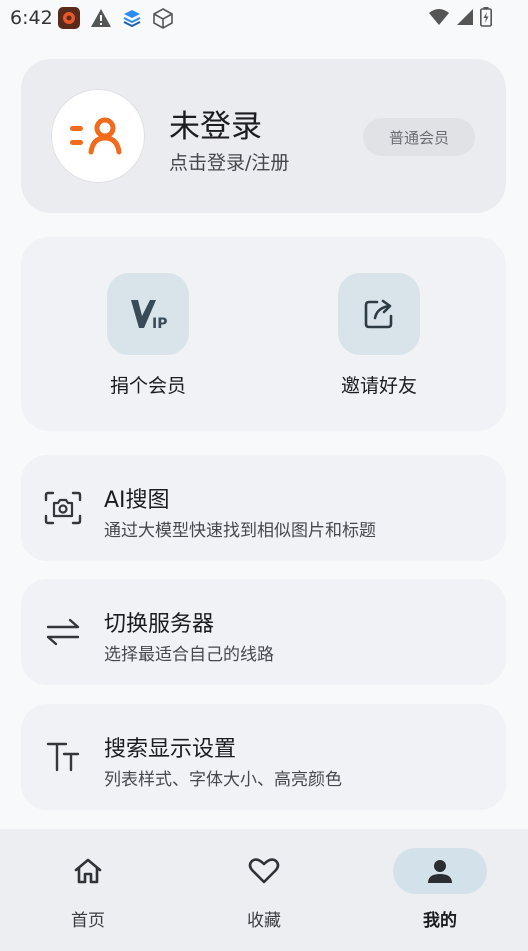 The image size is (528, 951). Describe the element at coordinates (63, 757) in the screenshot. I see `text-size-icon` at that location.